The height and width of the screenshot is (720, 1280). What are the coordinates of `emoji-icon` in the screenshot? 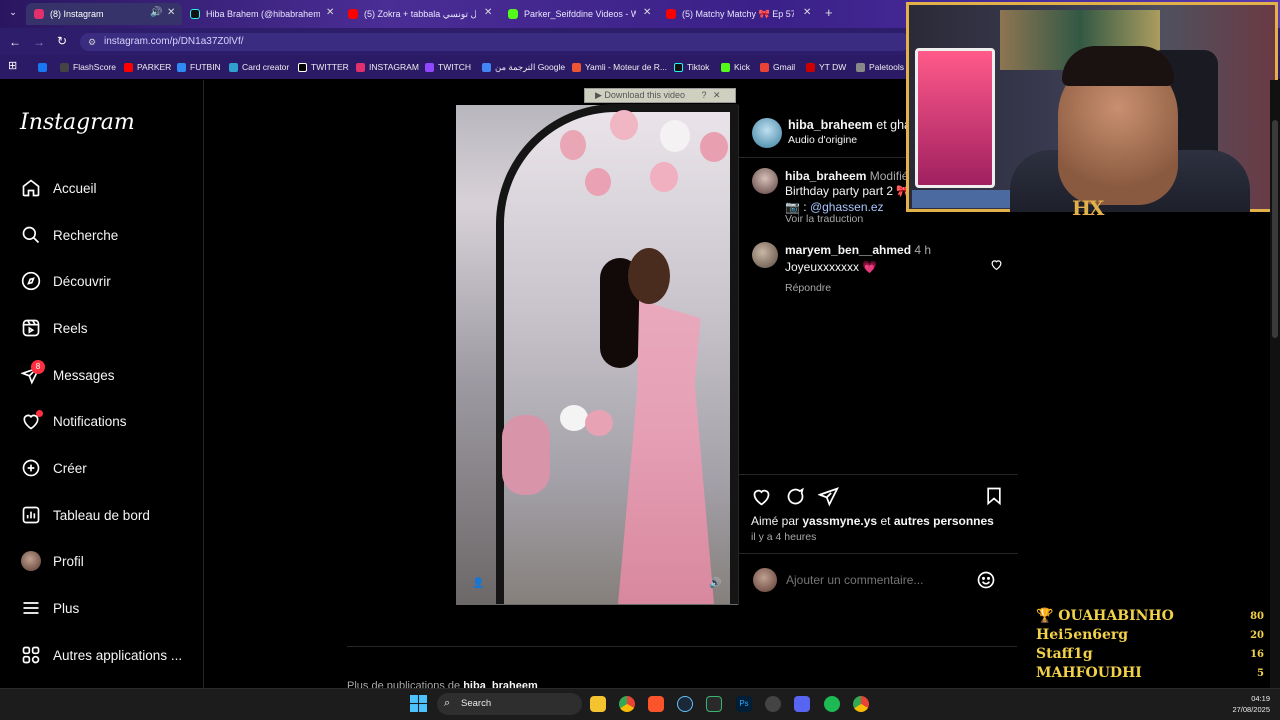 It's located at (986, 582).